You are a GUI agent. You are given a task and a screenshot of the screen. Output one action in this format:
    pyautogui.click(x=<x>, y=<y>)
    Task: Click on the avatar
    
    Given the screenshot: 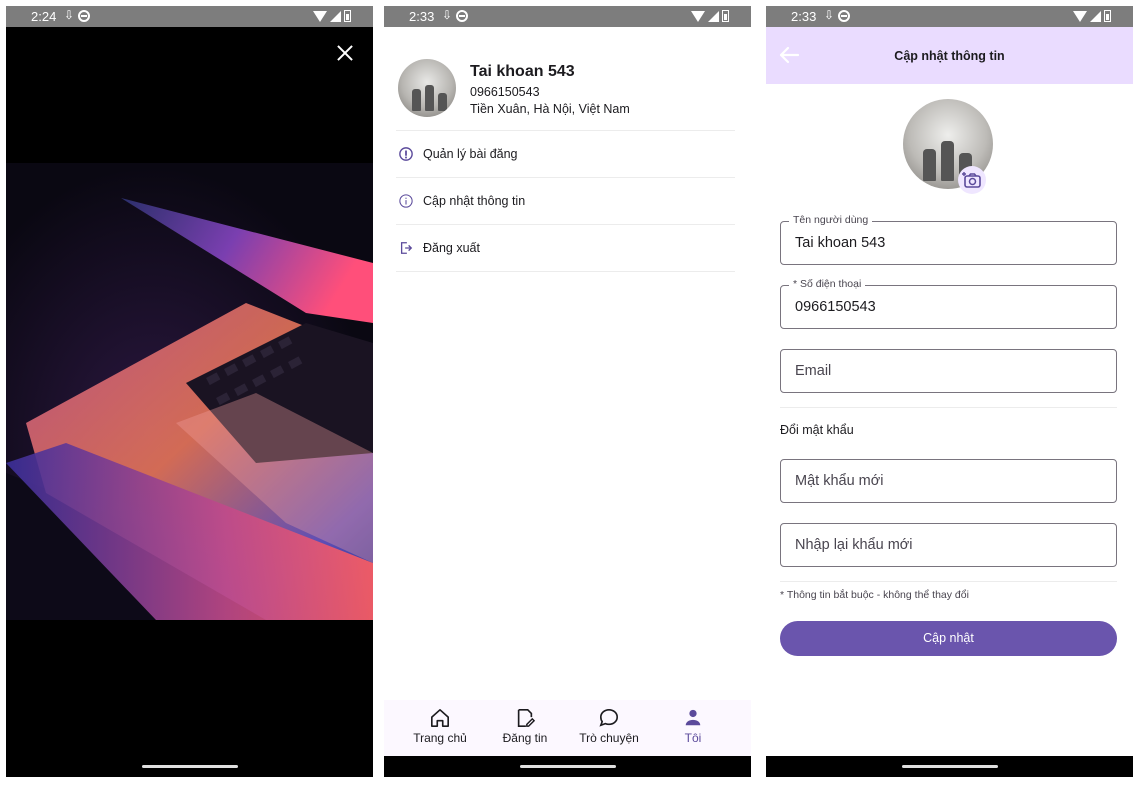 What is the action you would take?
    pyautogui.click(x=427, y=88)
    